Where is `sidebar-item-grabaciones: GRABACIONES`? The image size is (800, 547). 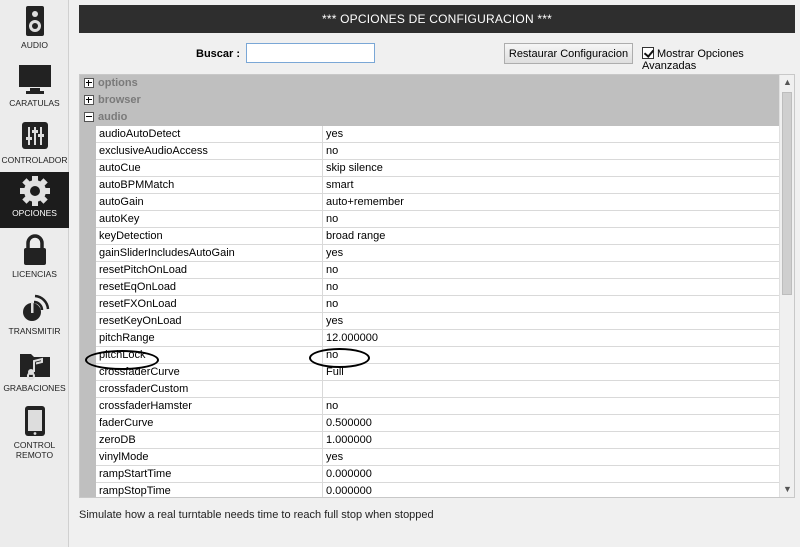 sidebar-item-grabaciones: GRABACIONES is located at coordinates (34, 375).